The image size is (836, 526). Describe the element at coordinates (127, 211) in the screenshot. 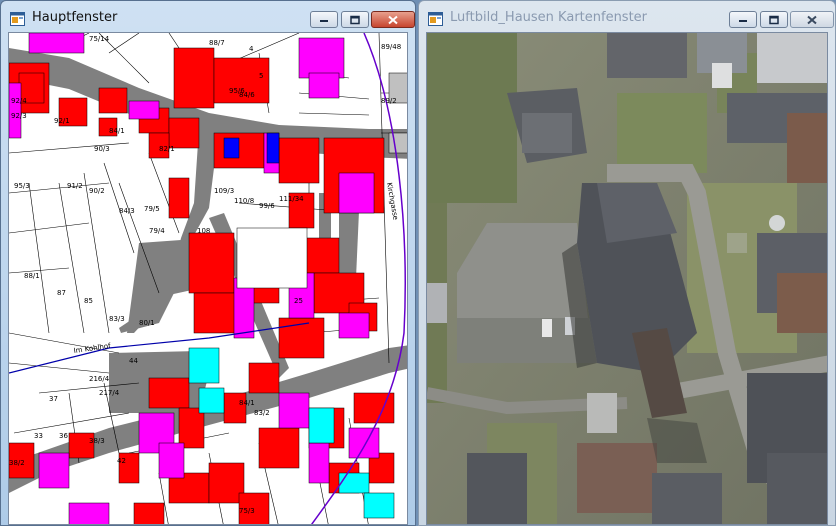

I see `parcel-label: 84/3` at that location.